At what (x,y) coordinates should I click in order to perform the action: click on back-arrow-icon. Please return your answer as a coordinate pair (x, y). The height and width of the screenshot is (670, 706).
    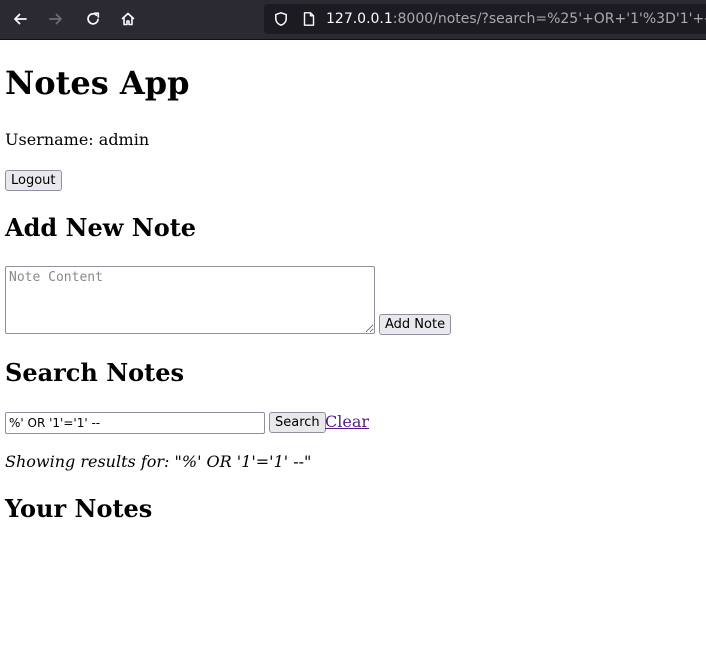
    Looking at the image, I should click on (20, 19).